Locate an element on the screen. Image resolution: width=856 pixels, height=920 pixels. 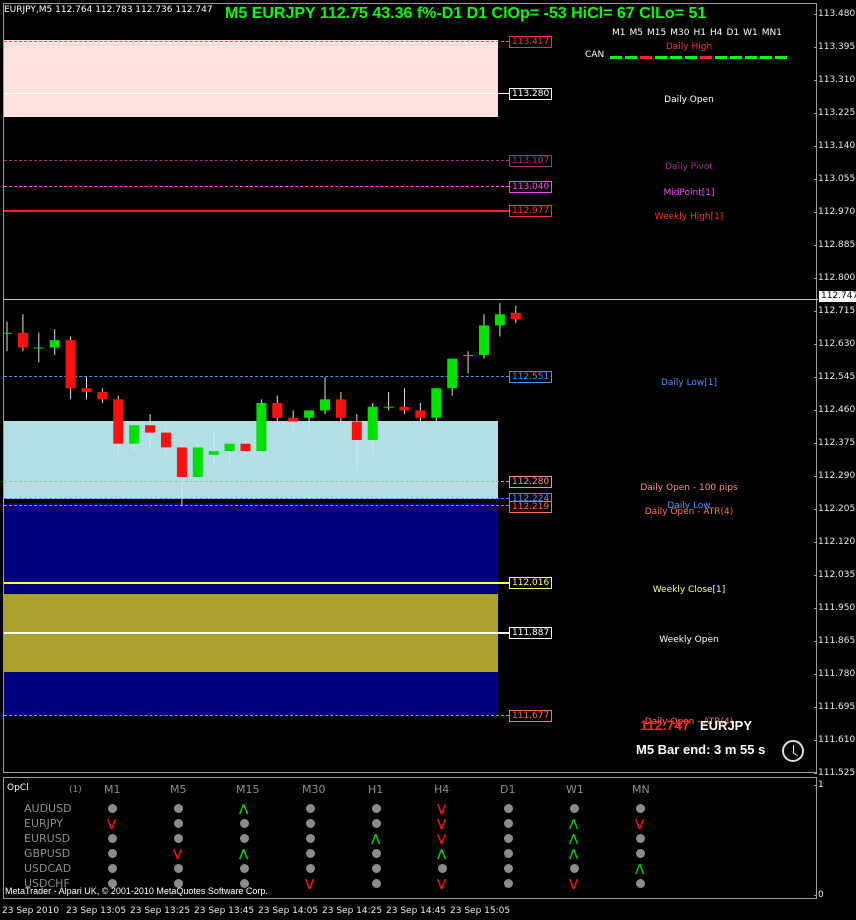
indicator-title: OpCl is located at coordinates (18, 788).